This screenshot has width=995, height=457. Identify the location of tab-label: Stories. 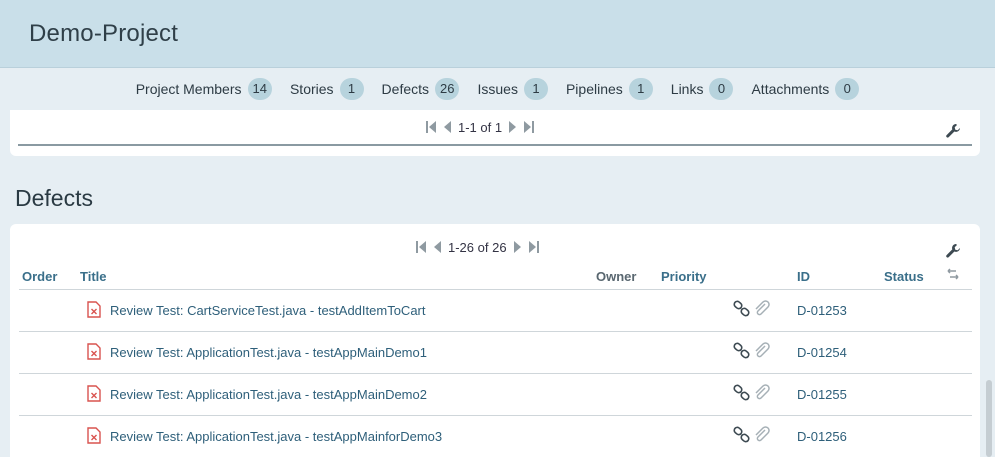
(311, 89).